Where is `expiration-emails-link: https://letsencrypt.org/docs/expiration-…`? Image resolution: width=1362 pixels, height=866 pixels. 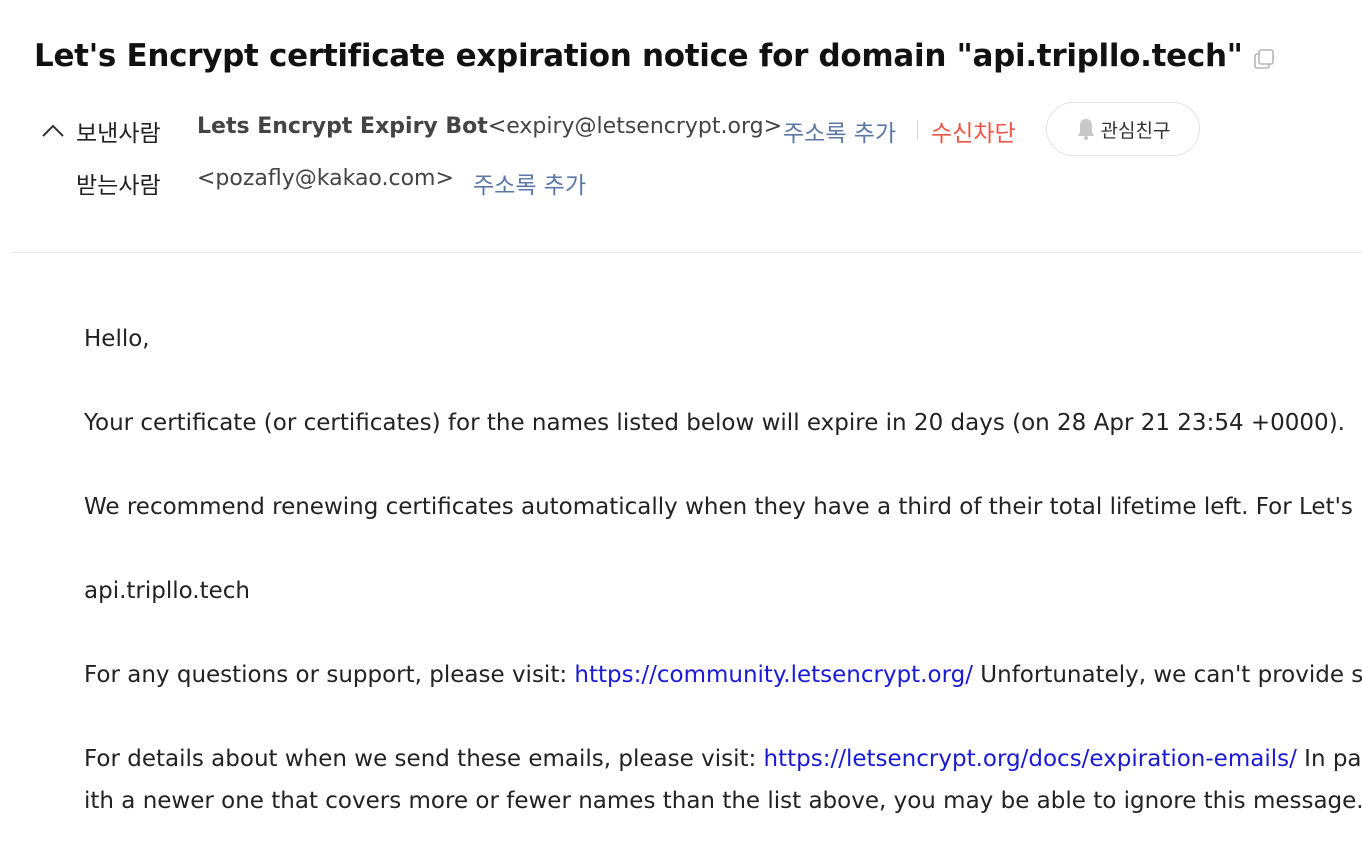 expiration-emails-link: https://letsencrypt.org/docs/expiration-… is located at coordinates (1030, 759).